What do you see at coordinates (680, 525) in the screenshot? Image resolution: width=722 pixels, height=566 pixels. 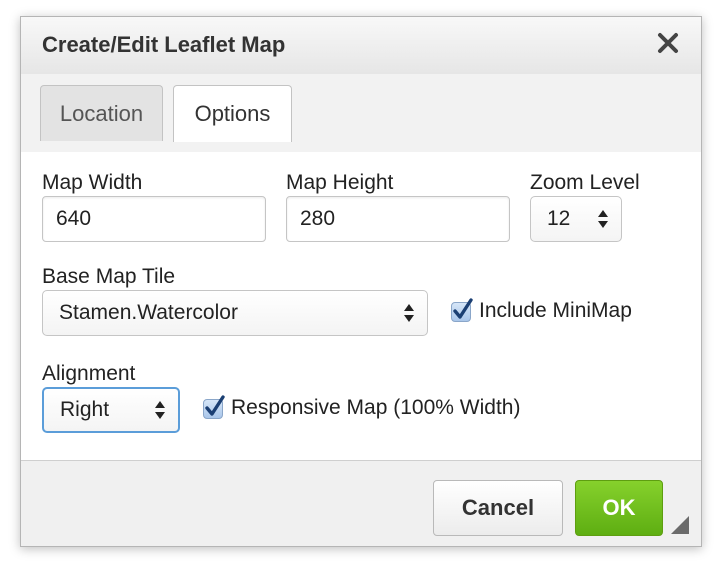 I see `resize-grip-icon` at bounding box center [680, 525].